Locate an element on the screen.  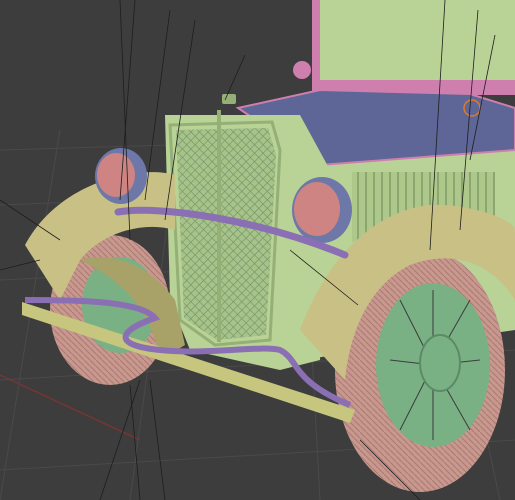
left-headlamp is located at coordinates (121, 176).